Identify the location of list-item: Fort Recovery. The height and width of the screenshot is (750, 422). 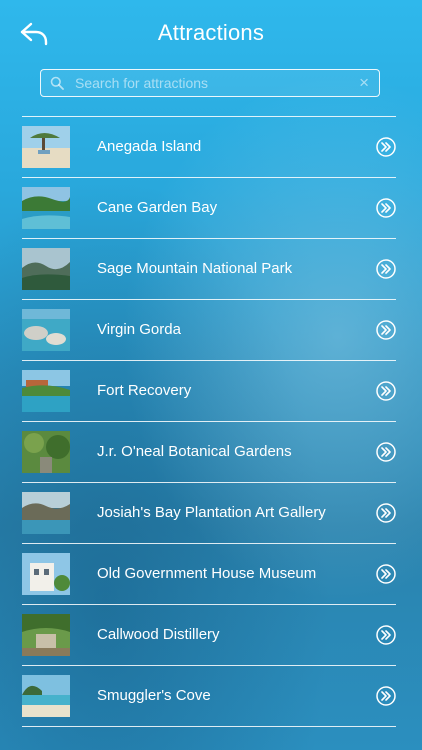
(209, 391).